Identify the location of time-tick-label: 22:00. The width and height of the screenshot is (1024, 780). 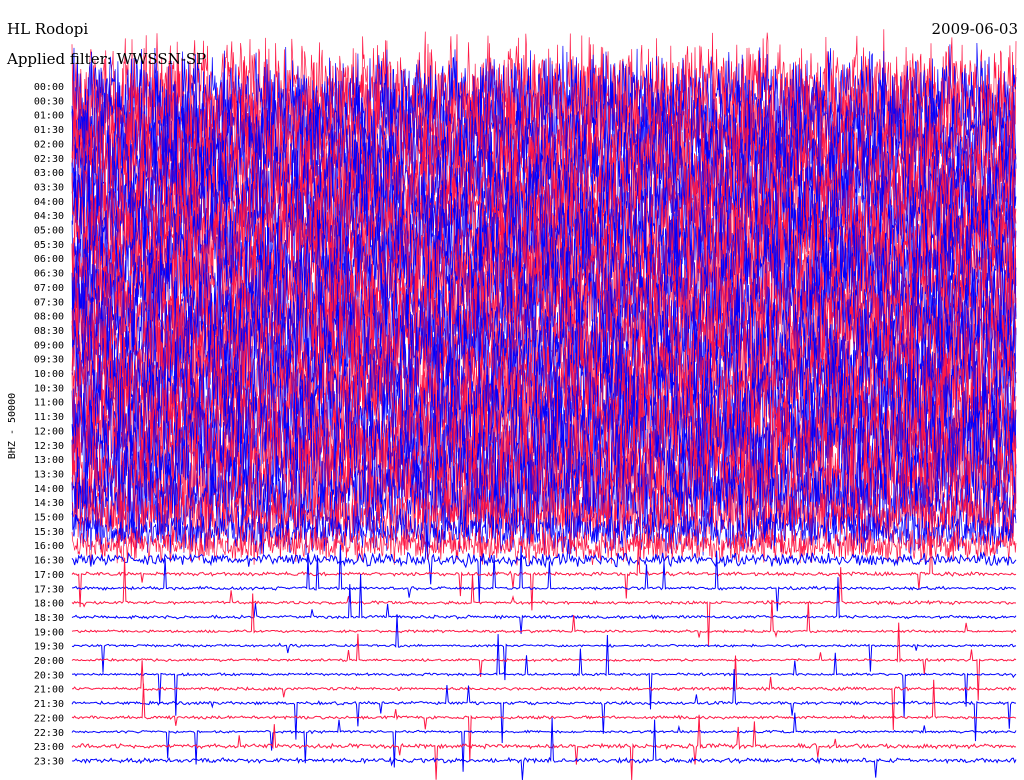
(49, 718).